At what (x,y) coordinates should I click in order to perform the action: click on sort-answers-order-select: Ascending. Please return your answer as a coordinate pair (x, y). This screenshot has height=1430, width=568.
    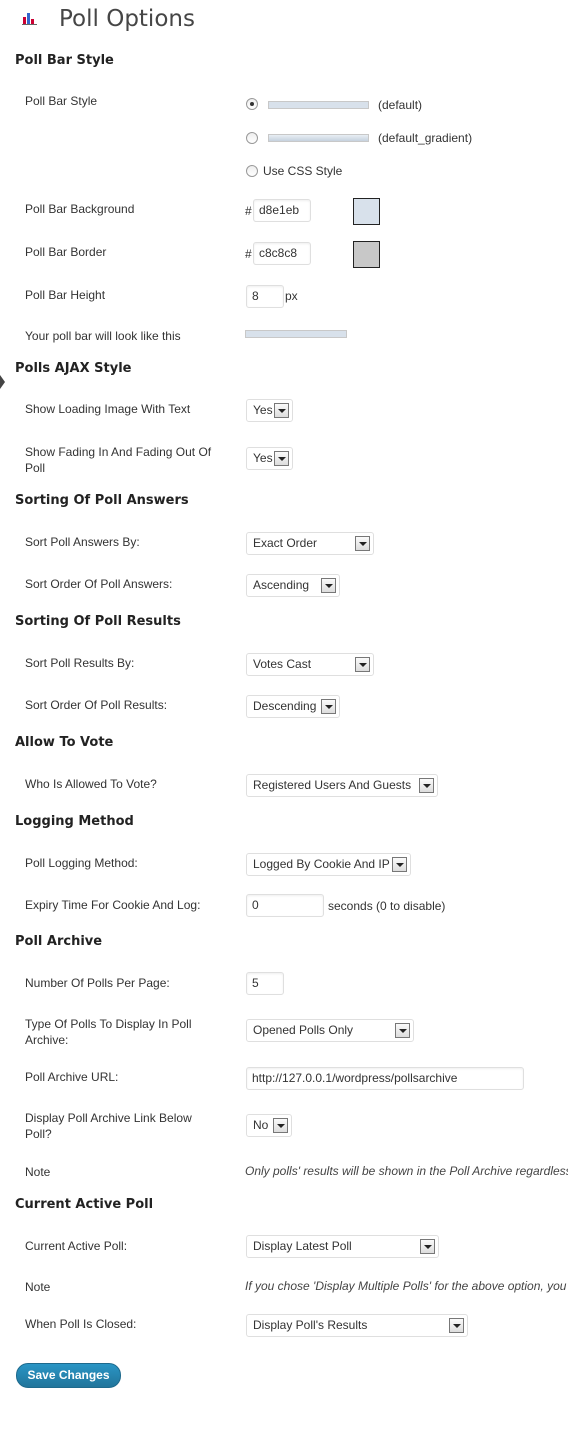
    Looking at the image, I should click on (293, 585).